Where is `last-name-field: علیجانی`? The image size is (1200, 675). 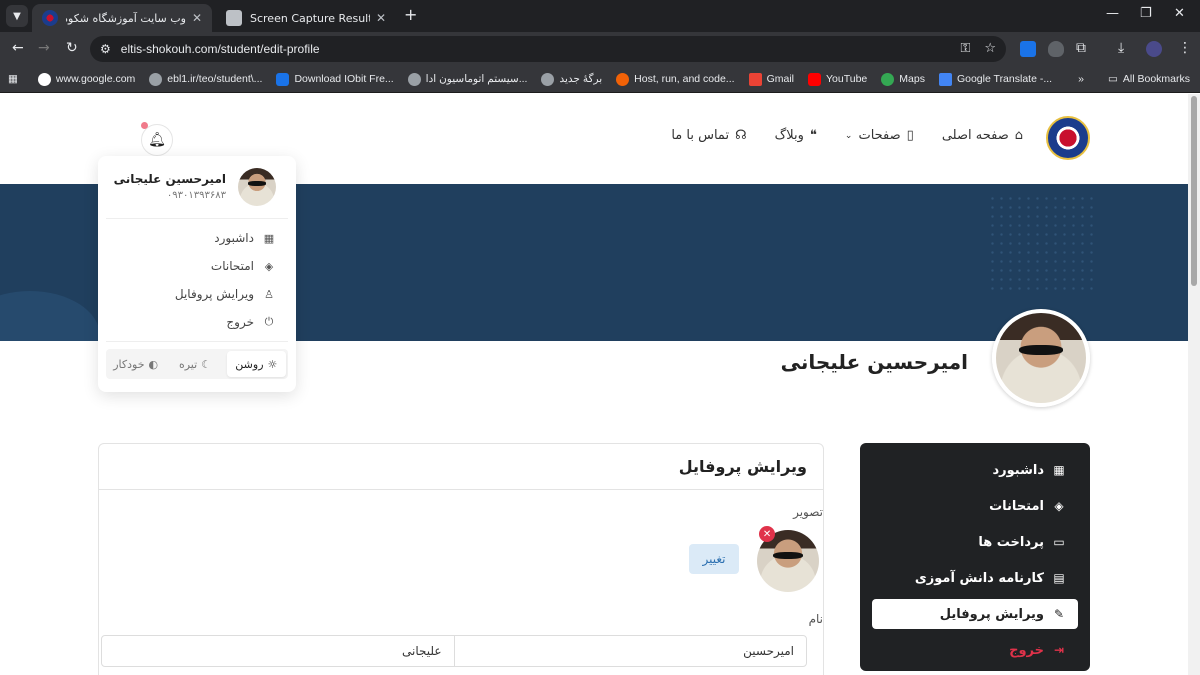 last-name-field: علیجانی is located at coordinates (278, 651).